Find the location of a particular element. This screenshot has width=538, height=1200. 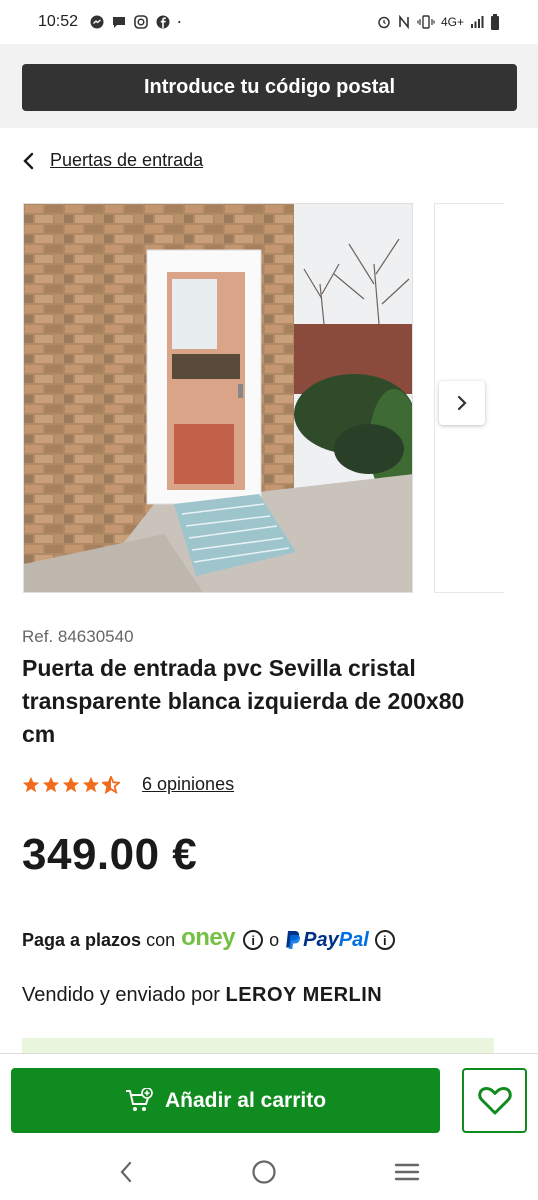

oney-logo: oney is located at coordinates (208, 937).